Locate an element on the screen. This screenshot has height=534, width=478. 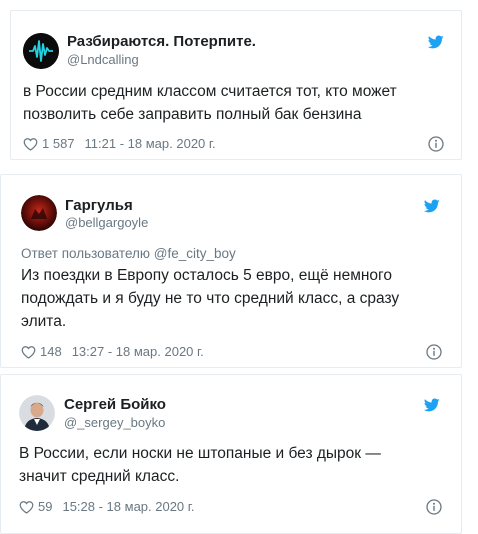
tweet-timestamp: 15:28 - 18 мар. 2020 г. is located at coordinates (128, 506).